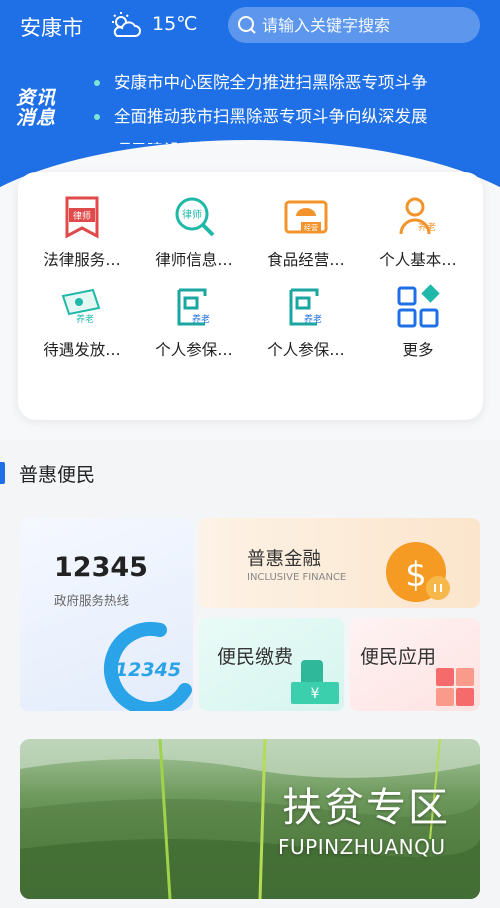  I want to click on hotline-number: 12345, so click(101, 567).